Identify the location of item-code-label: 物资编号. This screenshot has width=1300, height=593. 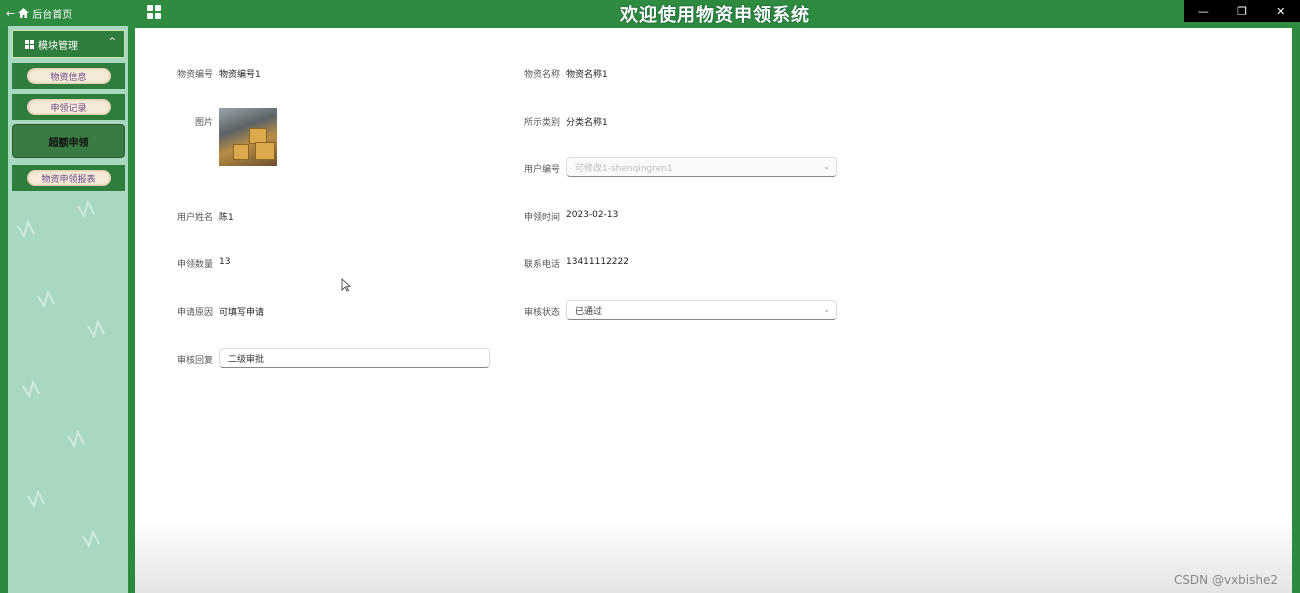
(194, 75).